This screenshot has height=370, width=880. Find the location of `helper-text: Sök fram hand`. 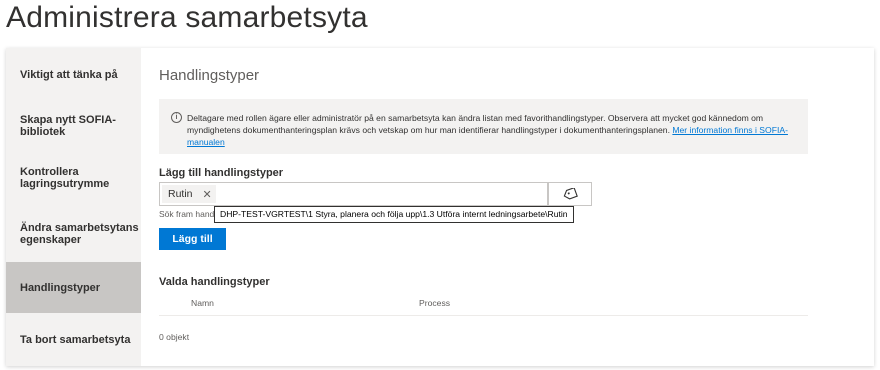

helper-text: Sök fram hand is located at coordinates (187, 214).